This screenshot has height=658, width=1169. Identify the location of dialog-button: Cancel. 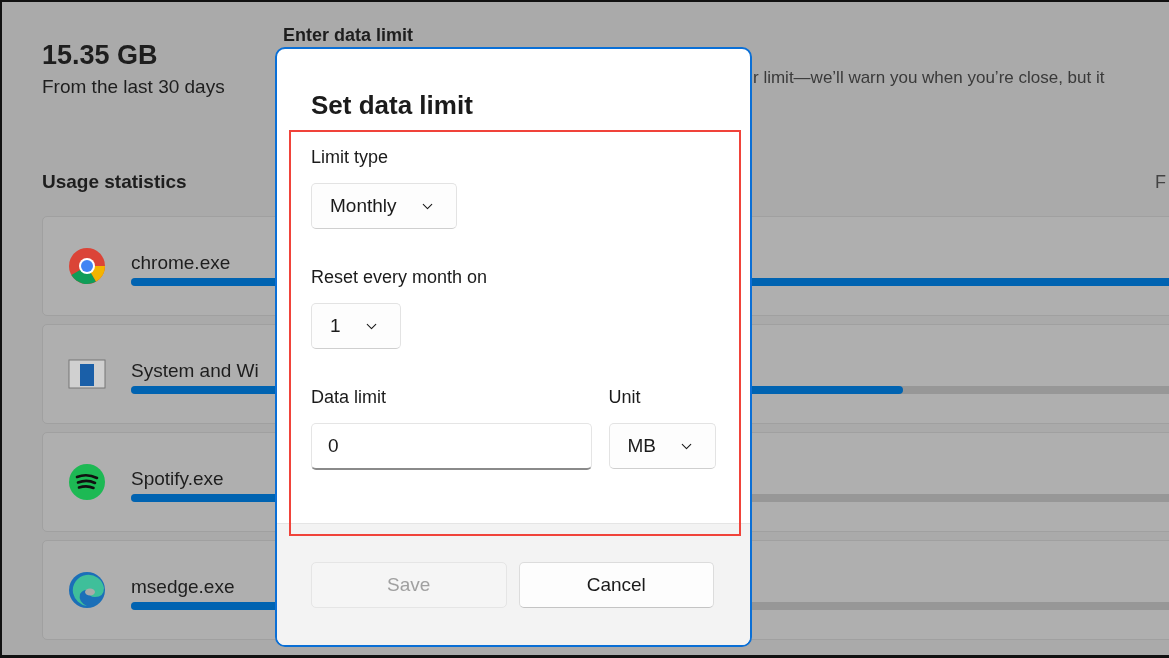
(616, 585).